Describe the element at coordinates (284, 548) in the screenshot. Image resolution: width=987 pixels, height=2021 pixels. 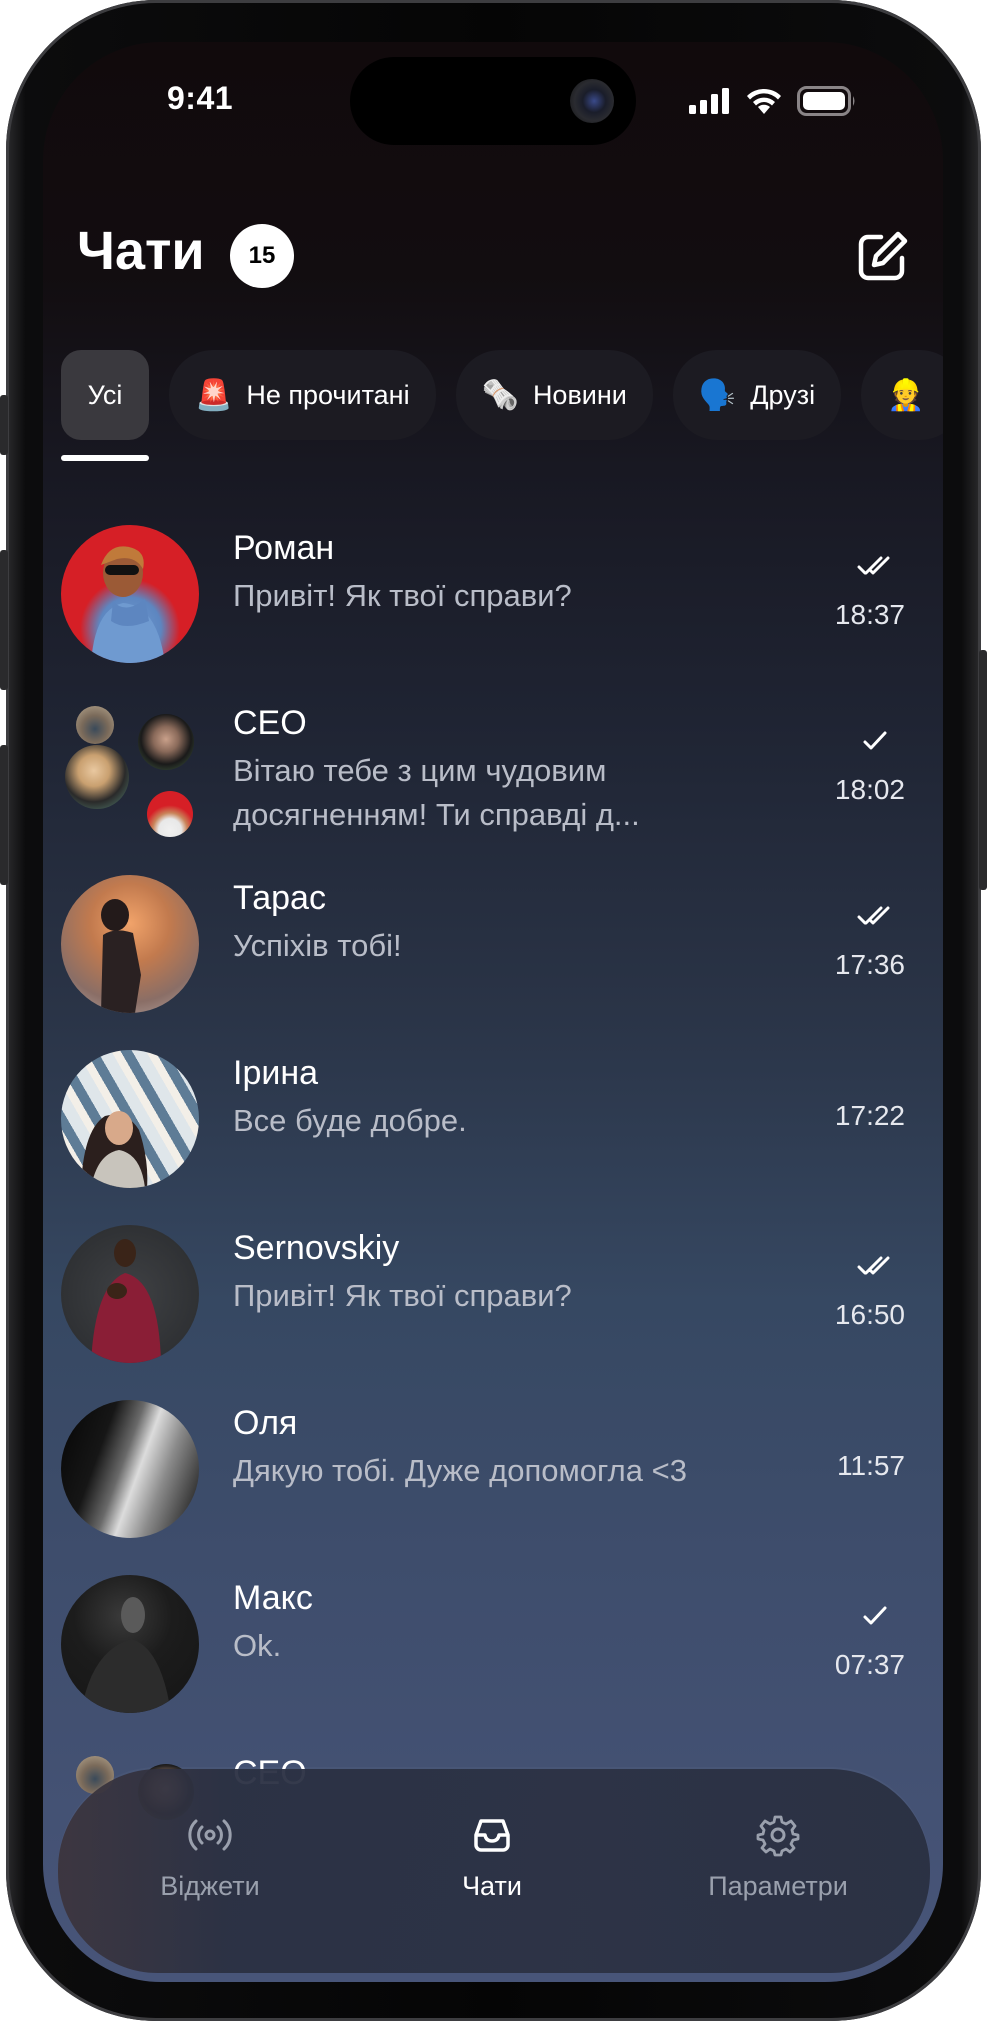
I see `chat-name: Роман` at that location.